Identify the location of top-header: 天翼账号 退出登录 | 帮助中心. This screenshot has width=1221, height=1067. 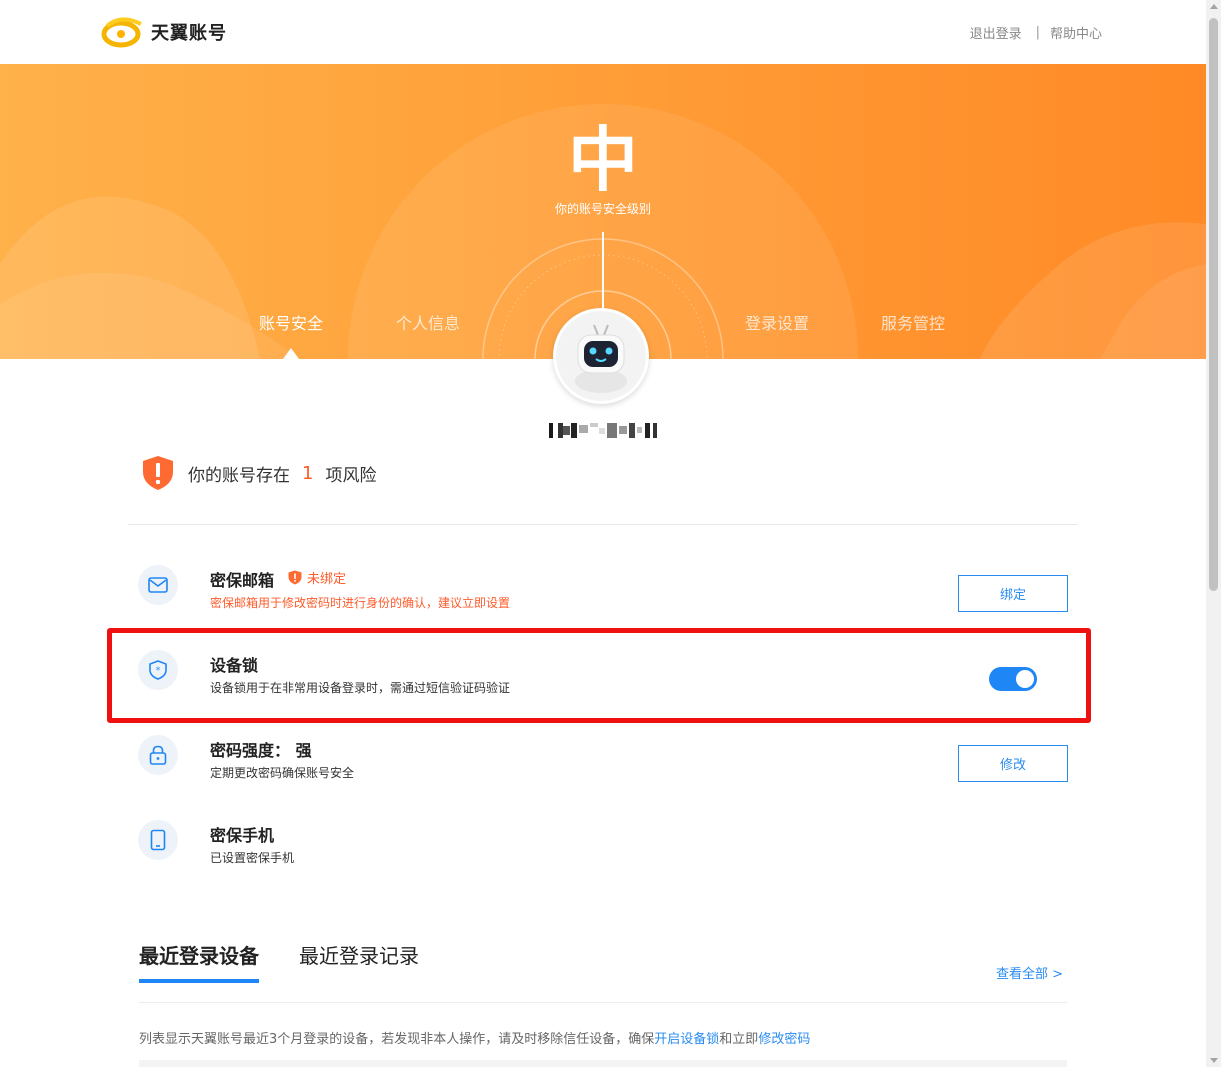
(603, 32).